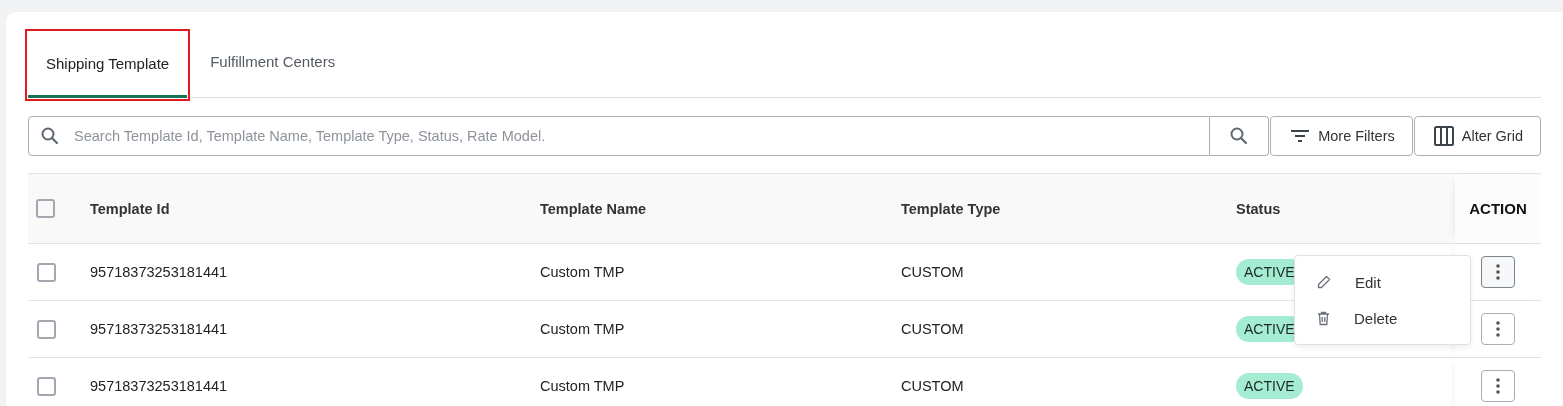 This screenshot has height=406, width=1563. Describe the element at coordinates (1300, 136) in the screenshot. I see `filter-icon` at that location.